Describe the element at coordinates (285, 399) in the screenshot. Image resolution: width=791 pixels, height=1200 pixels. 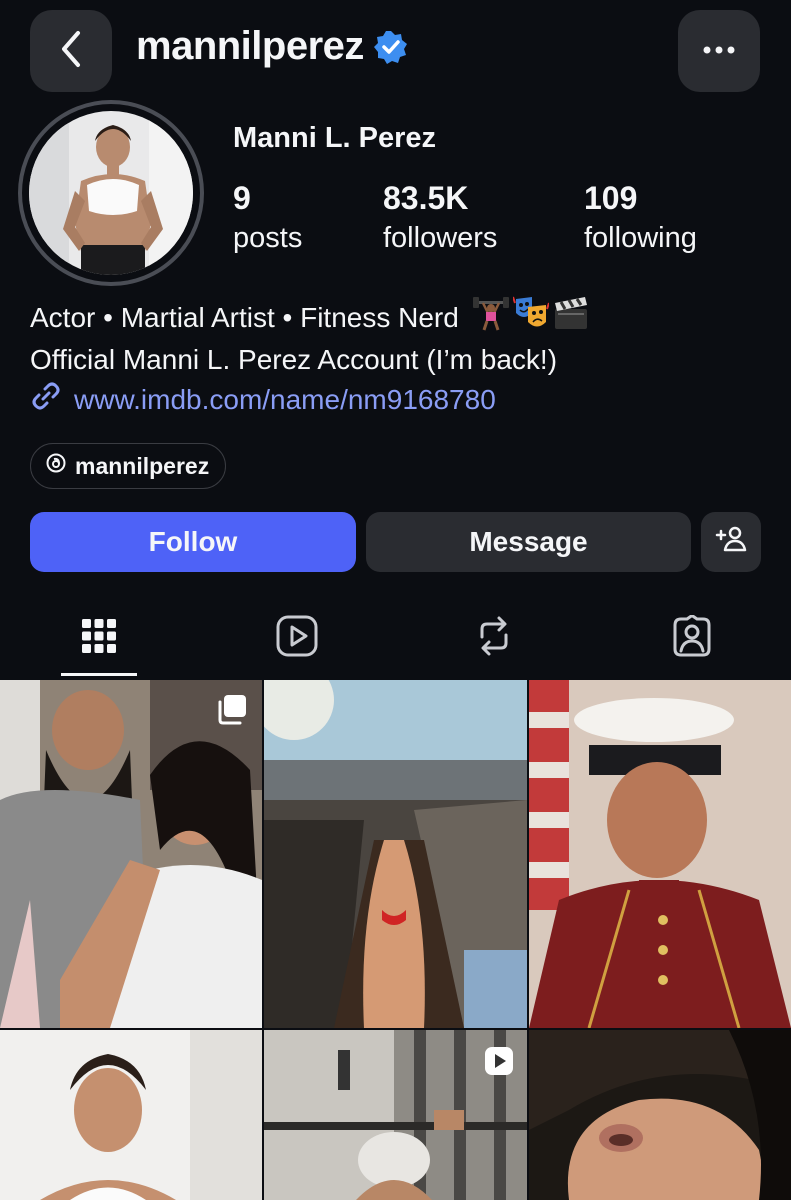
I see `link-text: www.imdb.com/name/nm9168780` at that location.